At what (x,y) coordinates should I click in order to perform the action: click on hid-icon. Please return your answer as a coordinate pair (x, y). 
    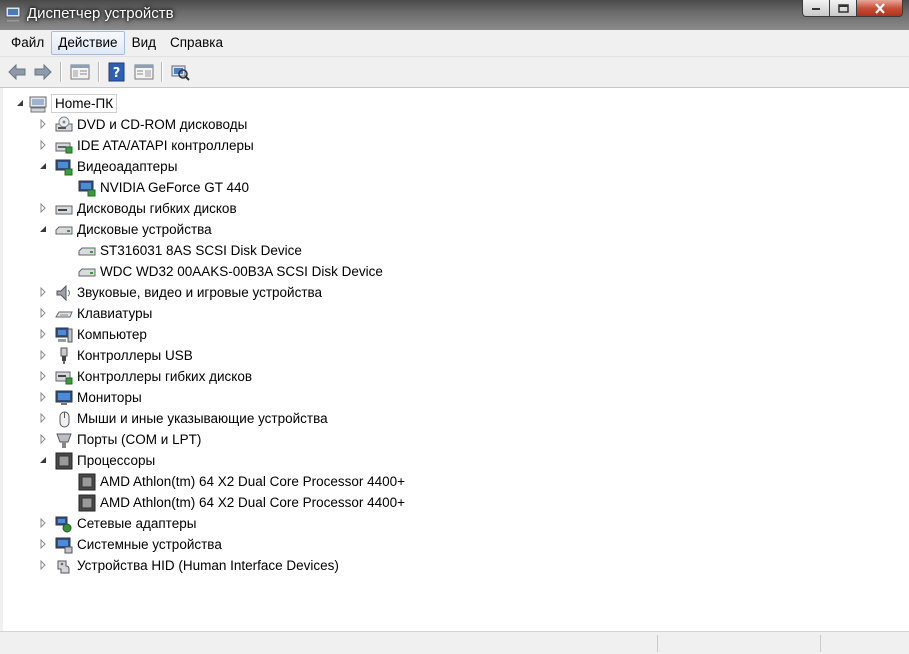
    Looking at the image, I should click on (63, 567).